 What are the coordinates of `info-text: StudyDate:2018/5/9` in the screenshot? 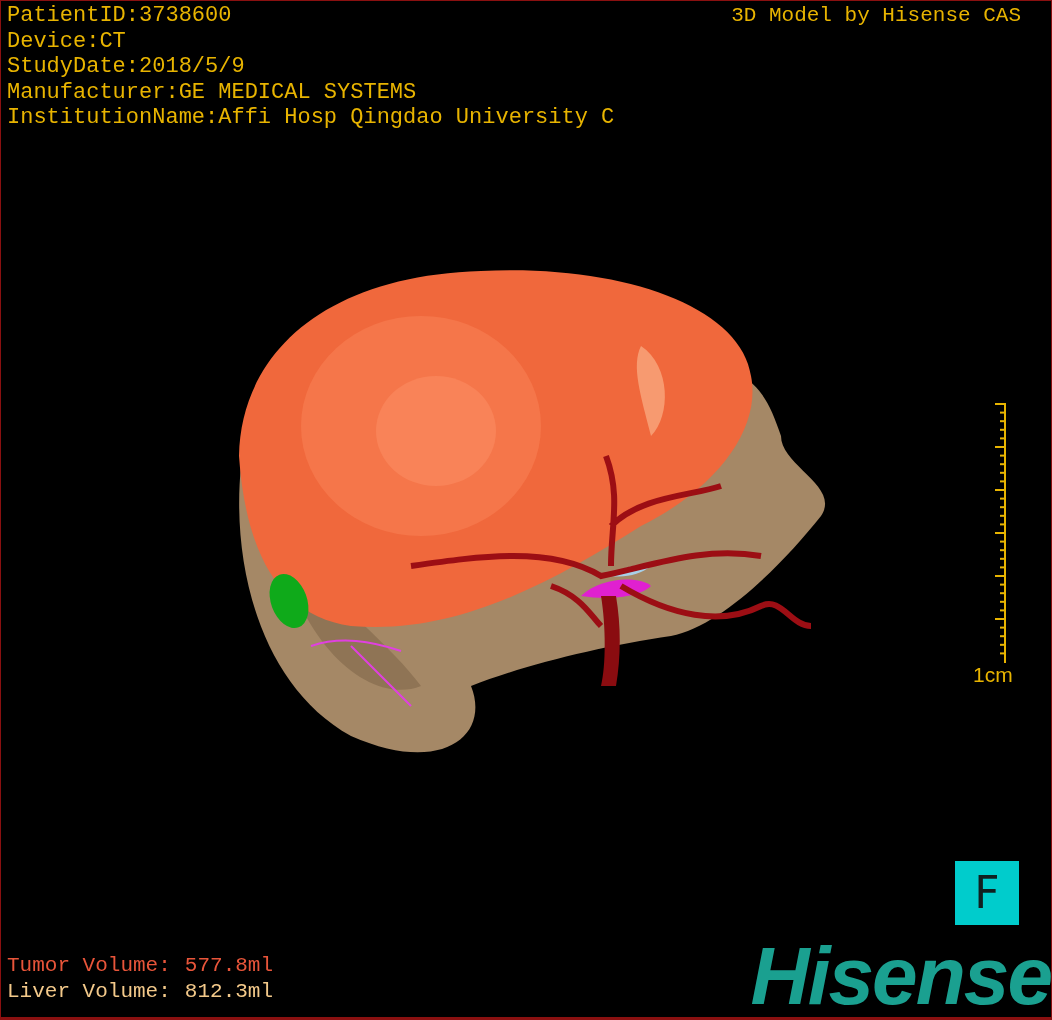 It's located at (126, 67).